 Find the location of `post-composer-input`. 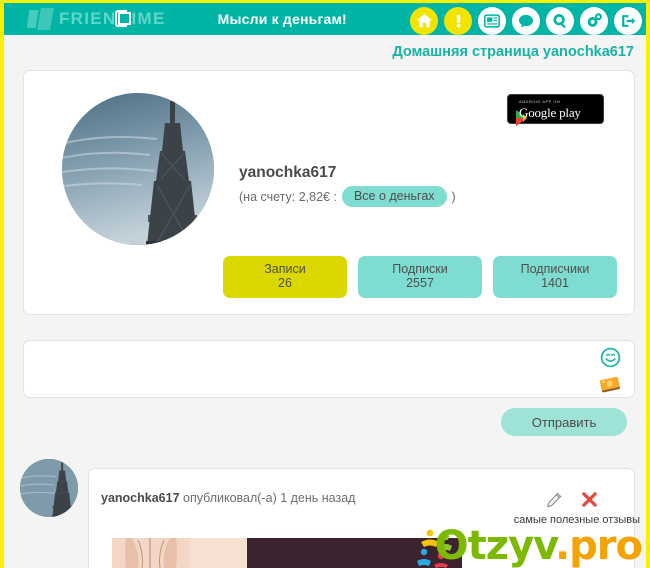

post-composer-input is located at coordinates (316, 370).